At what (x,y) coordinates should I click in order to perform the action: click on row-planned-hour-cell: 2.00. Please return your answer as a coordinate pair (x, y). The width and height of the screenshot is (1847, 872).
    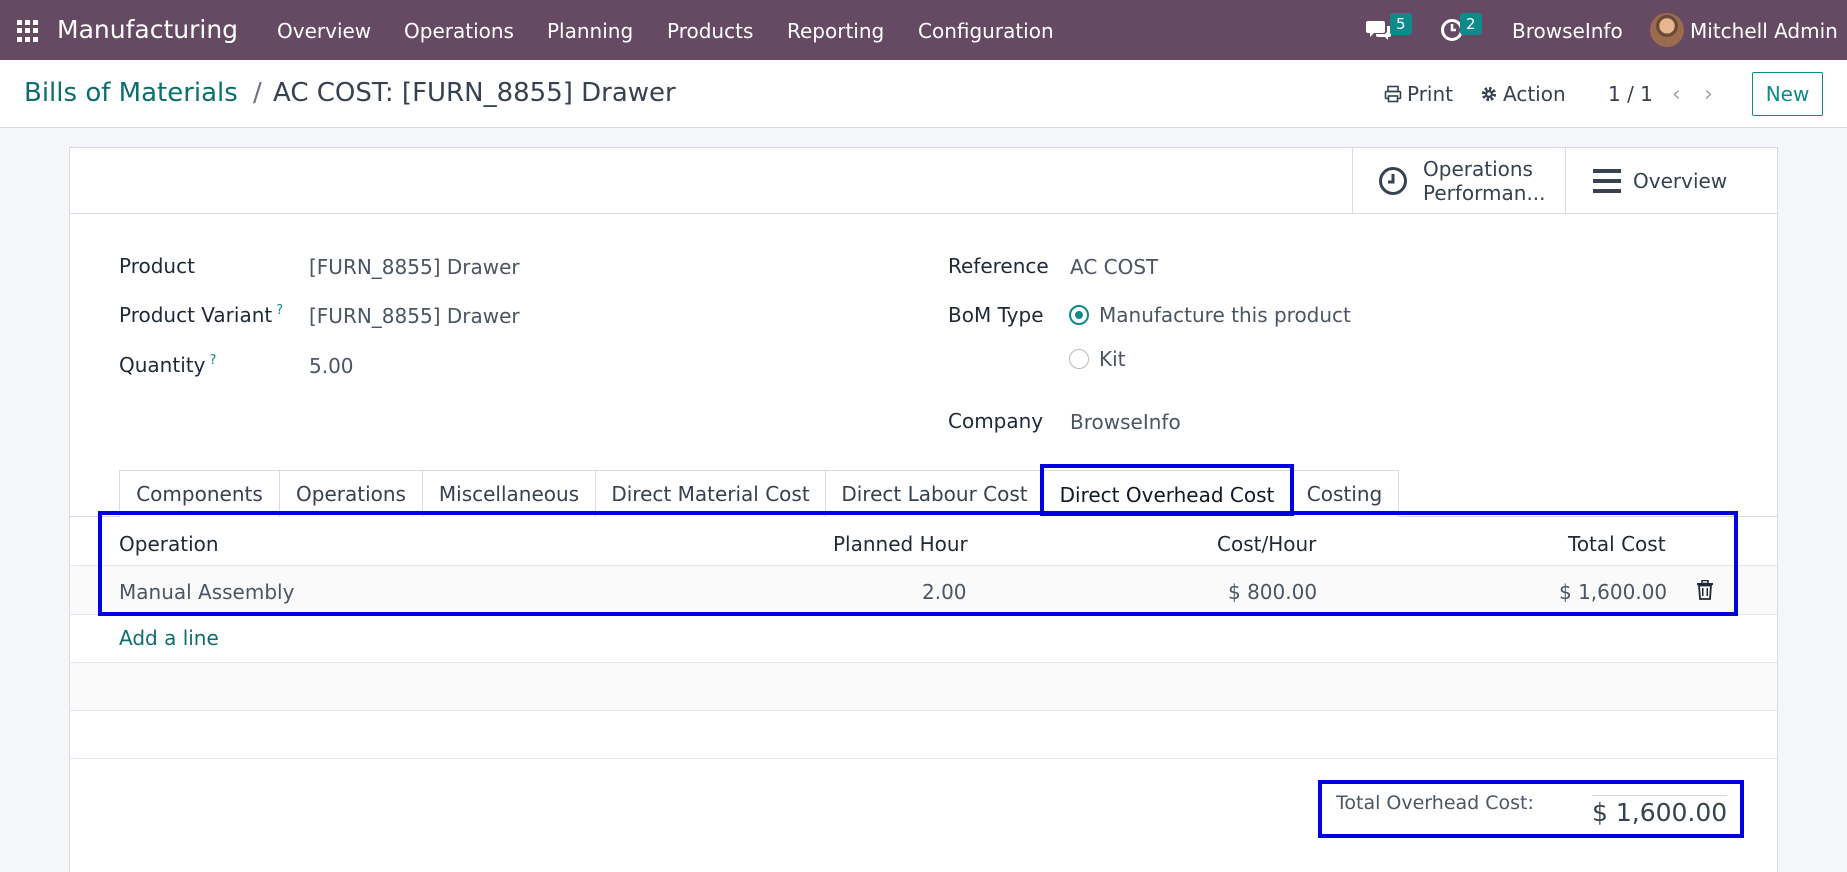
    Looking at the image, I should click on (944, 592).